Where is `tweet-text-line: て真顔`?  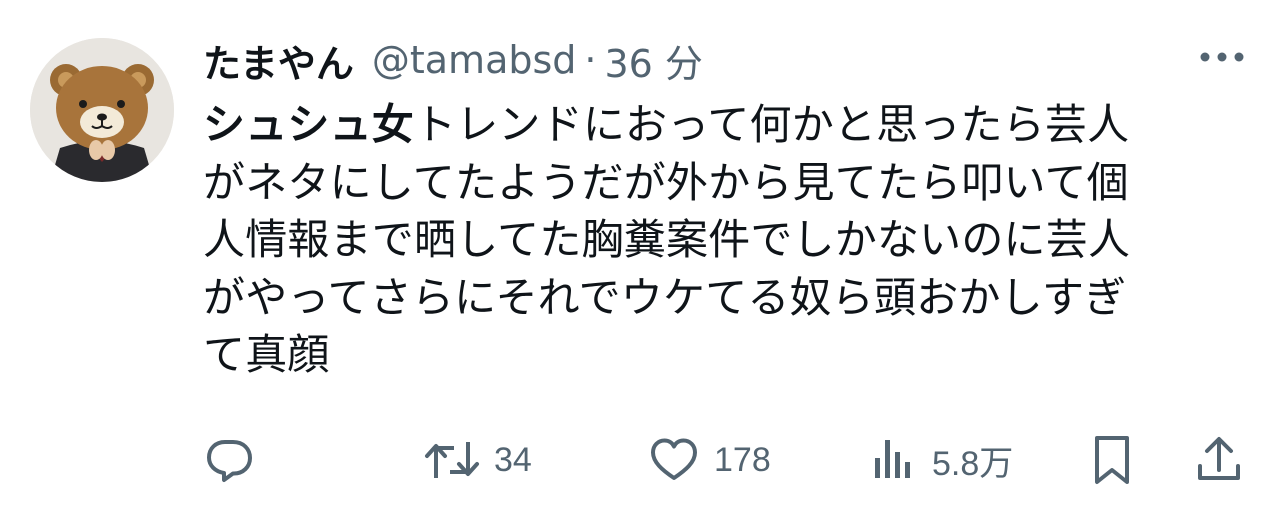 tweet-text-line: て真顔 is located at coordinates (708, 355).